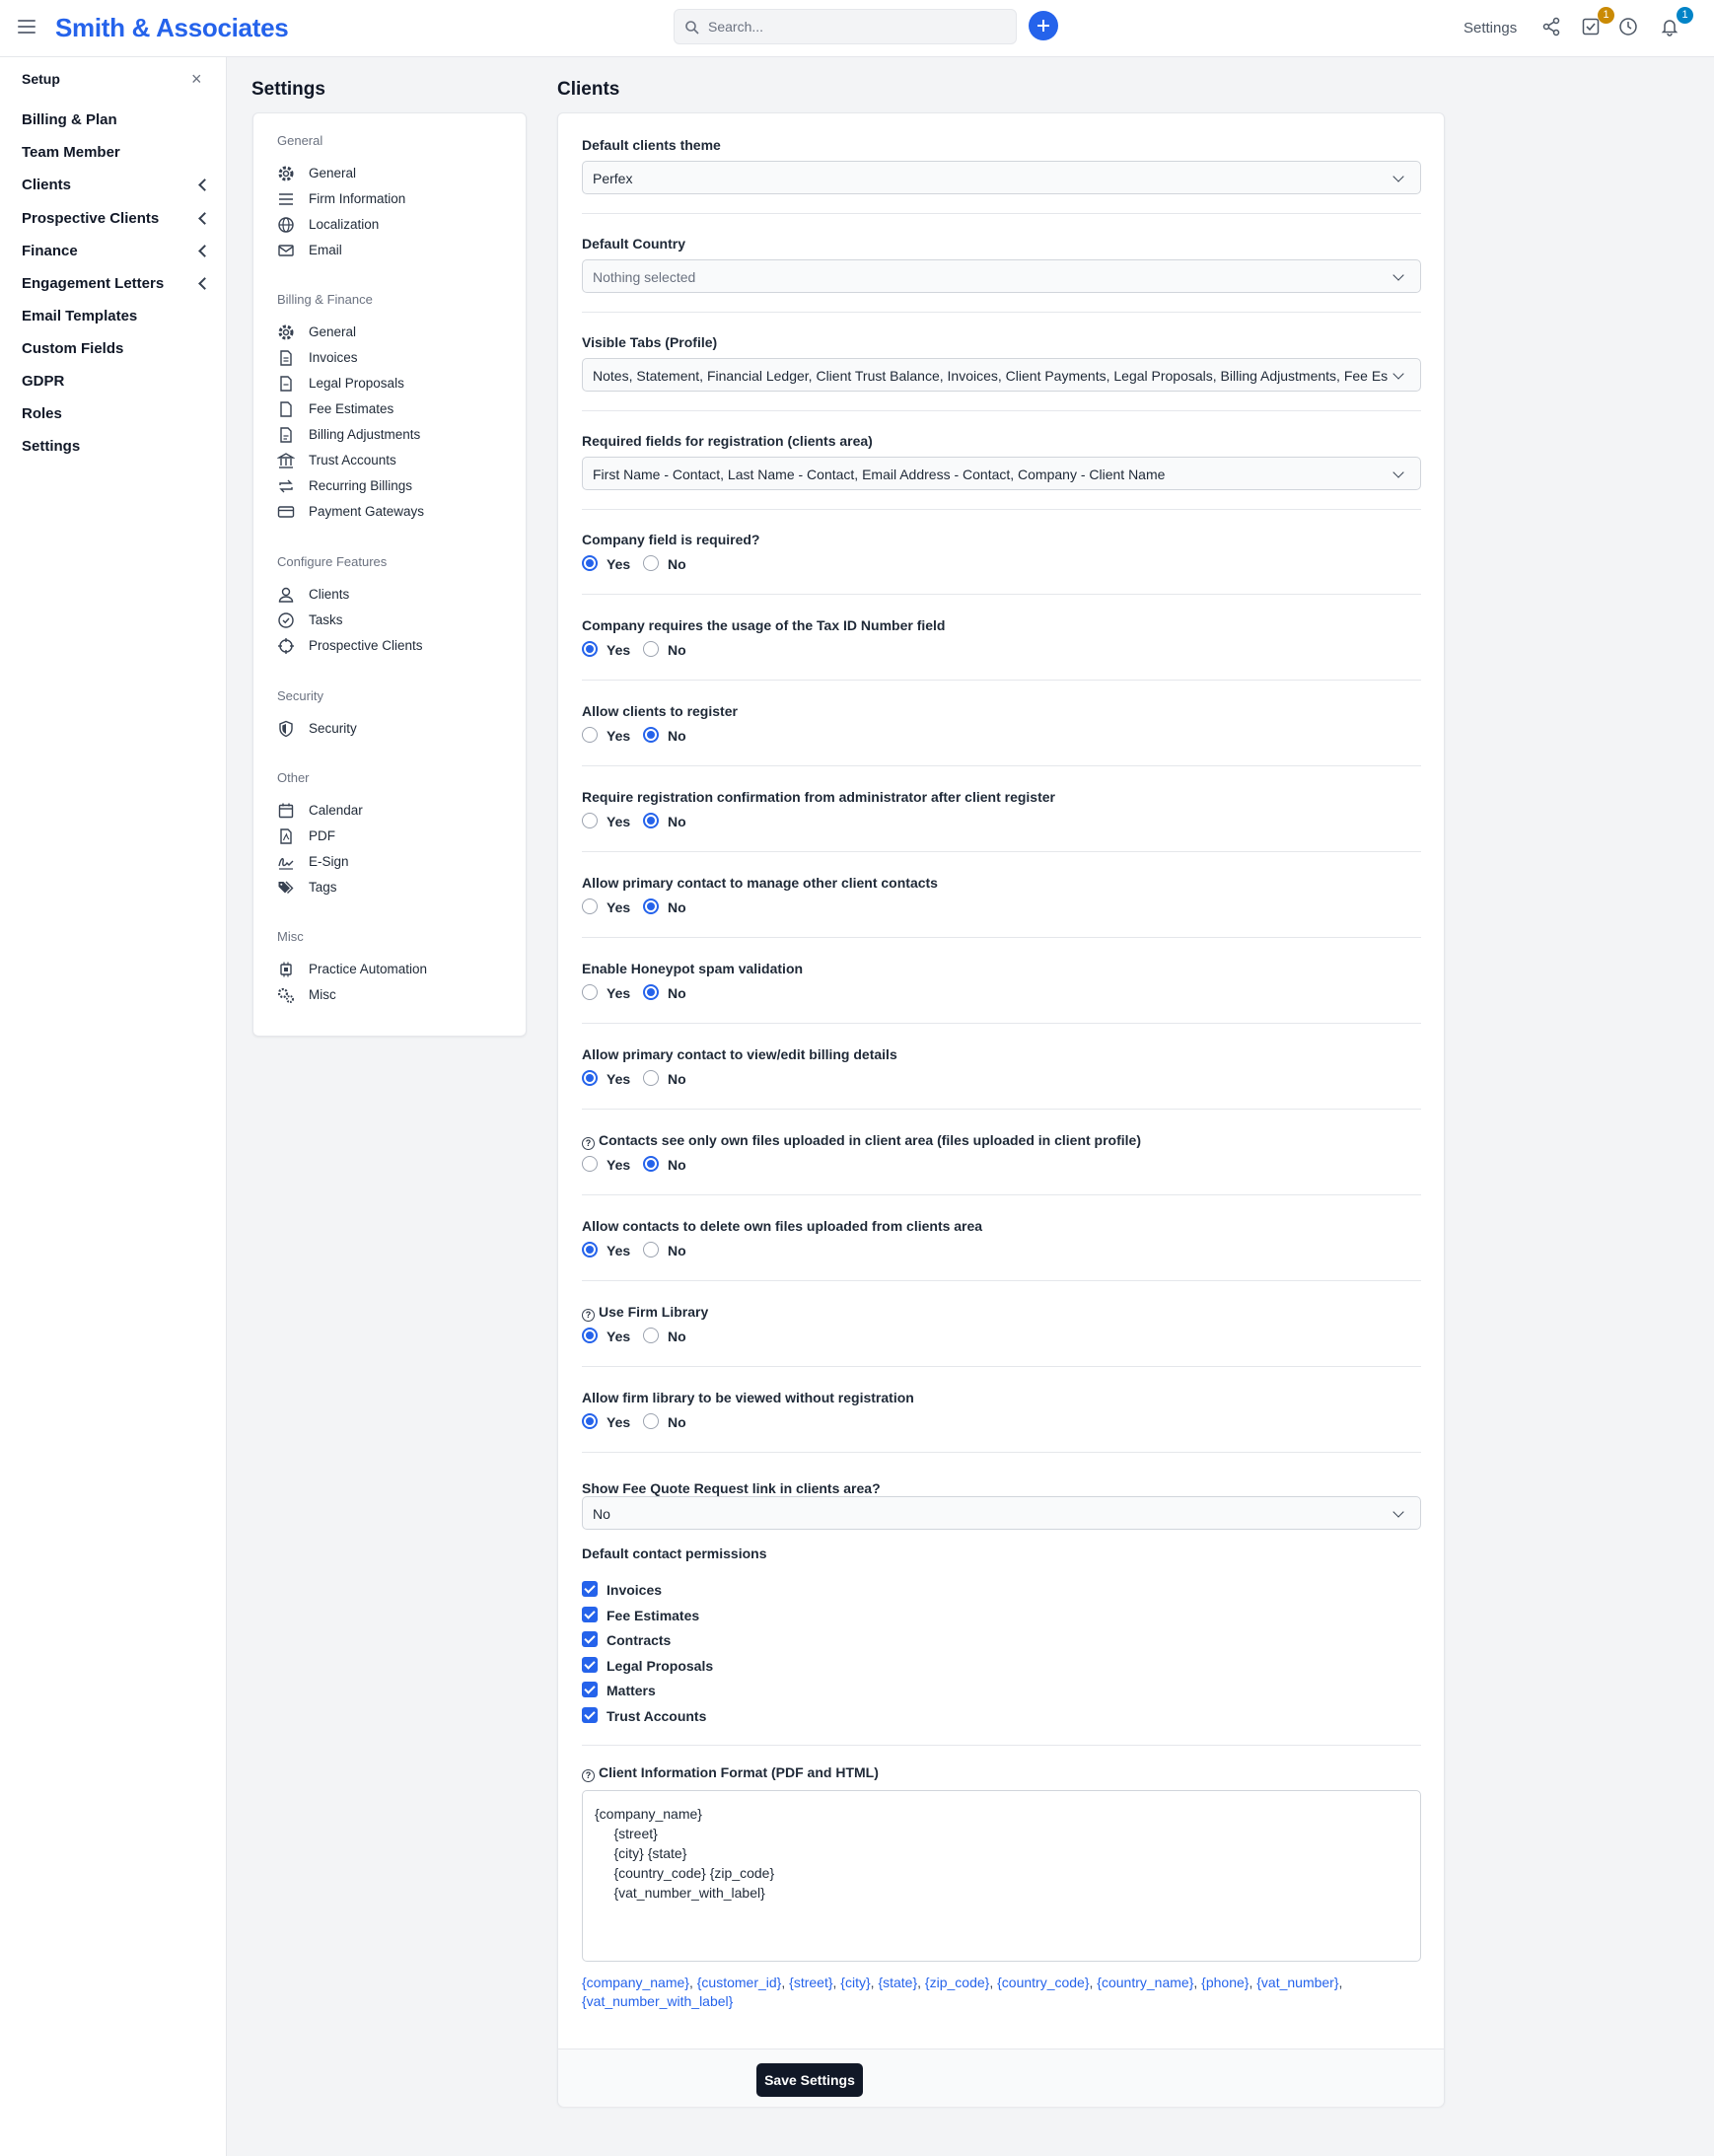 This screenshot has width=1714, height=2156. What do you see at coordinates (27, 28) in the screenshot?
I see `hamburger-menu-icon` at bounding box center [27, 28].